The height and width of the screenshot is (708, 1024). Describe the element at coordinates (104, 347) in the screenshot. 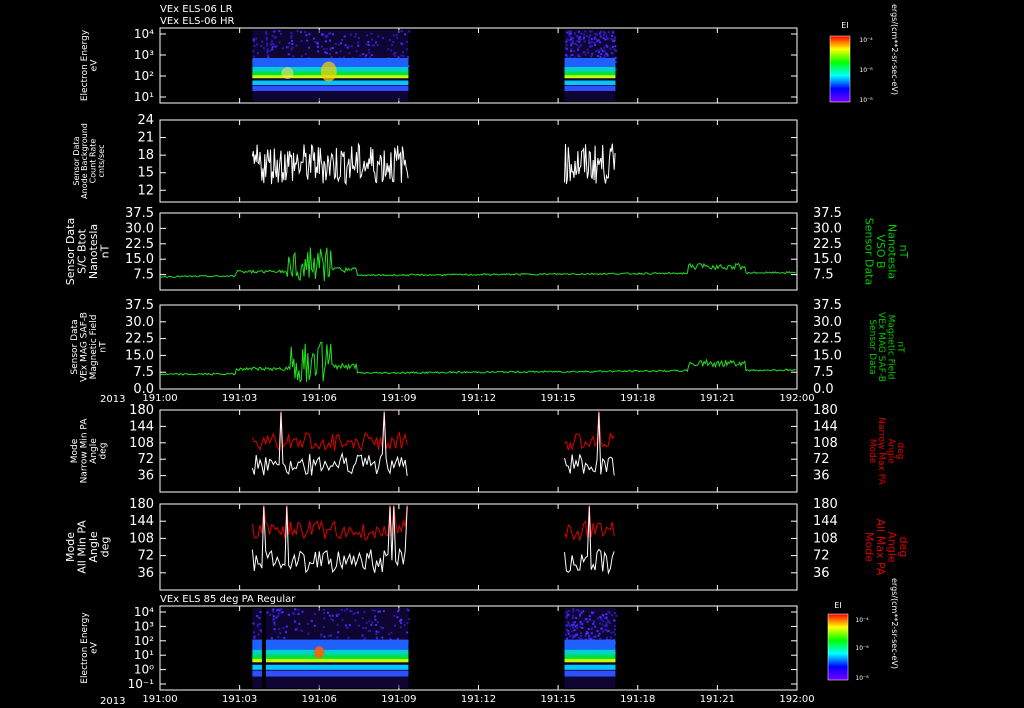

I see `ylabel-line: nT` at that location.